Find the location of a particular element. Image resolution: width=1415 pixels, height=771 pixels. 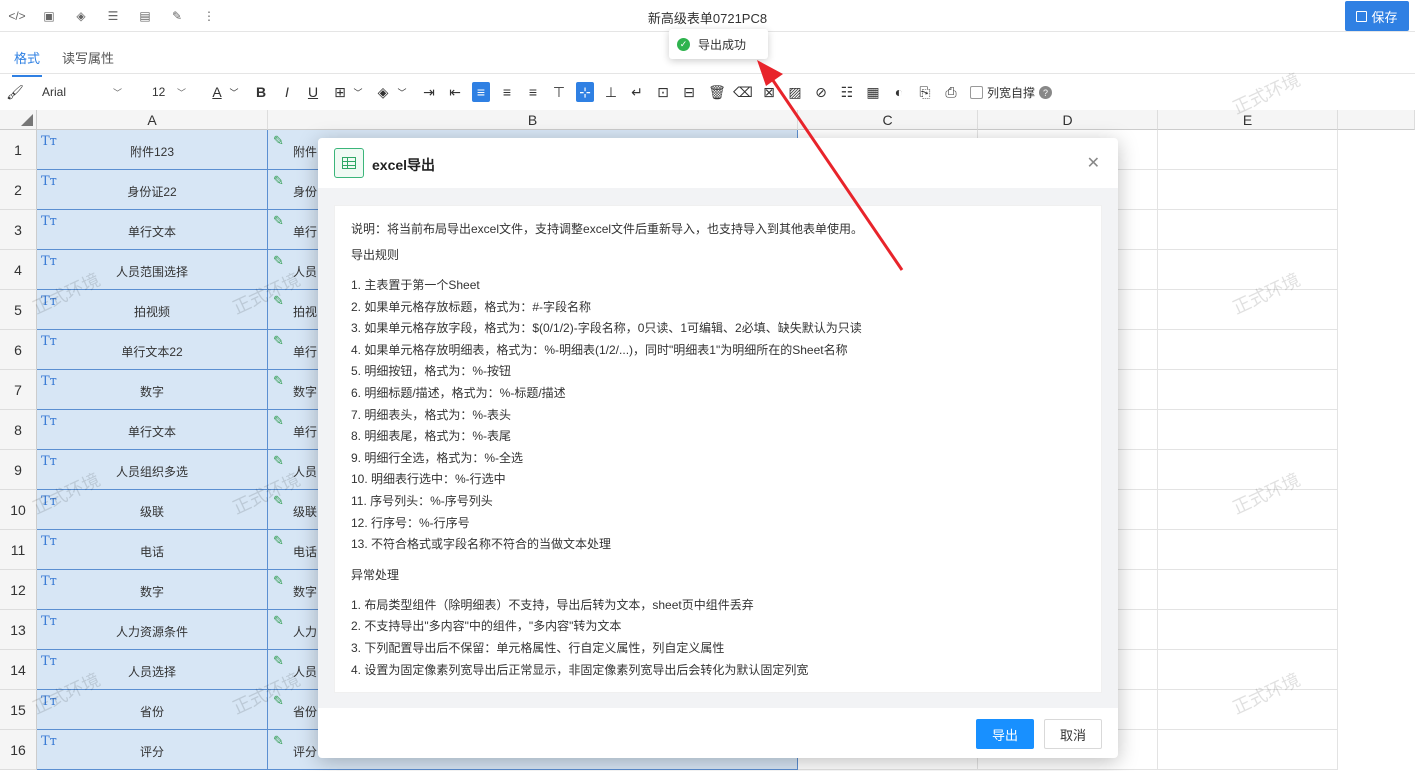

italic-icon: I is located at coordinates (287, 92).